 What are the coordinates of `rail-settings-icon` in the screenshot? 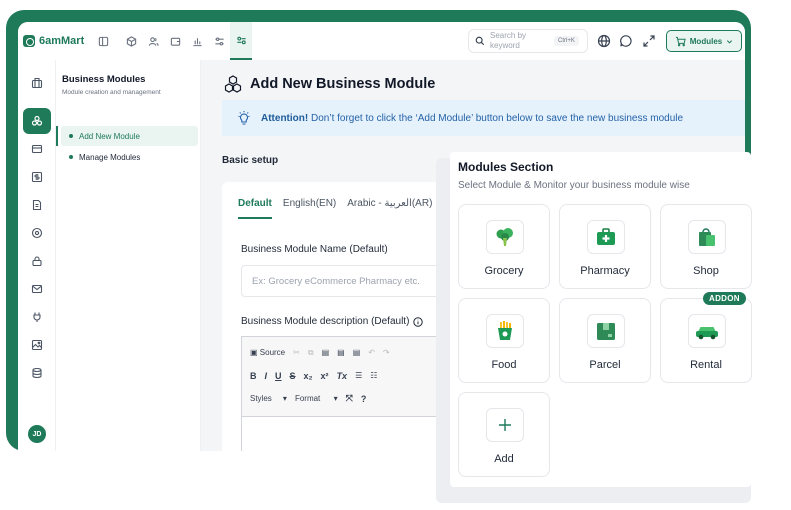 It's located at (37, 233).